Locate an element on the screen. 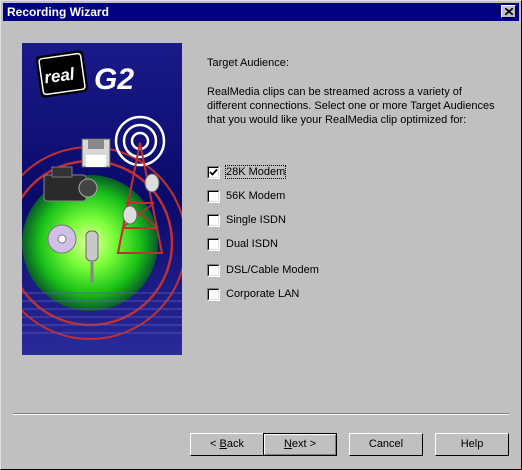 This screenshot has height=470, width=522. next-button: Next > is located at coordinates (300, 444).